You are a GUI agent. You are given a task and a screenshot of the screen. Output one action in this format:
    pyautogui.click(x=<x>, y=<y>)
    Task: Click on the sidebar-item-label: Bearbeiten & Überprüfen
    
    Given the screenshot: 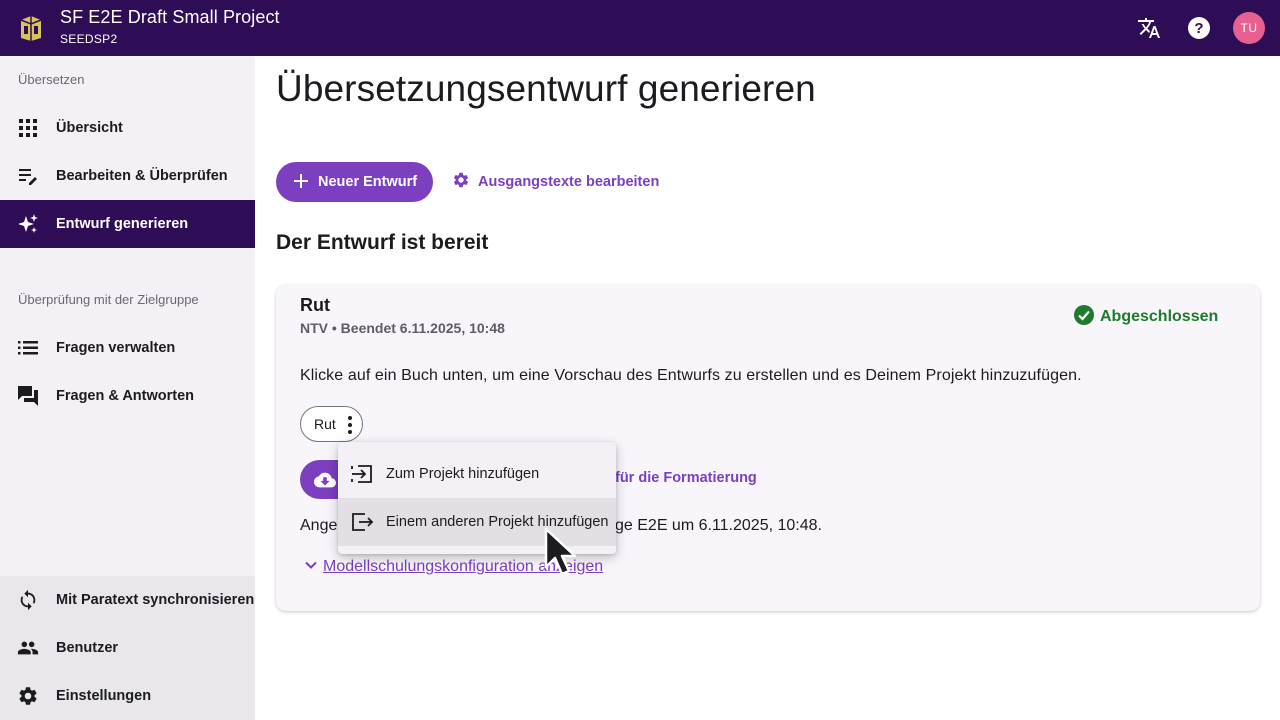 What is the action you would take?
    pyautogui.click(x=142, y=176)
    